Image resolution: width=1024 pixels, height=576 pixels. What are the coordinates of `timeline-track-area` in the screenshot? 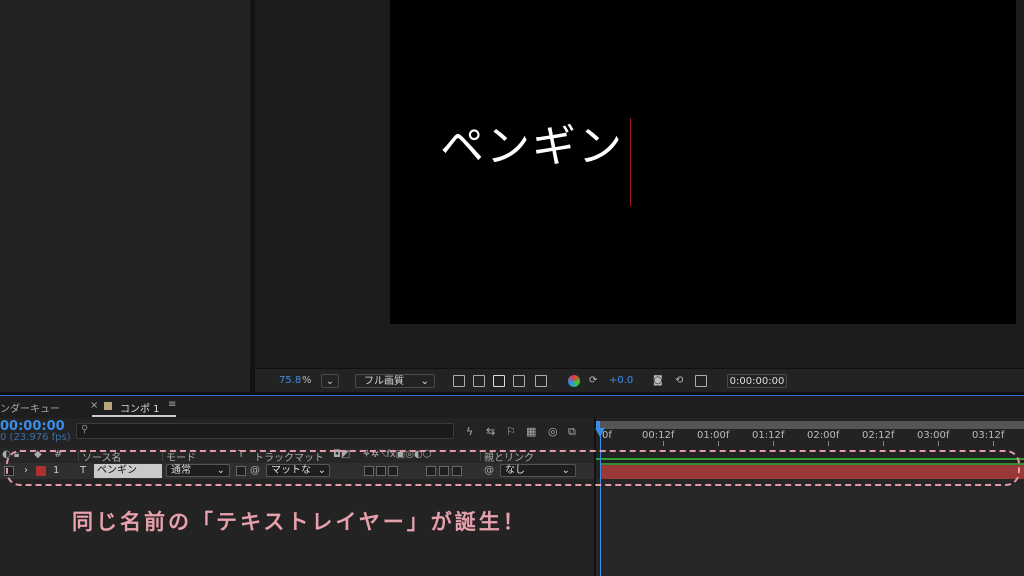 It's located at (810, 527).